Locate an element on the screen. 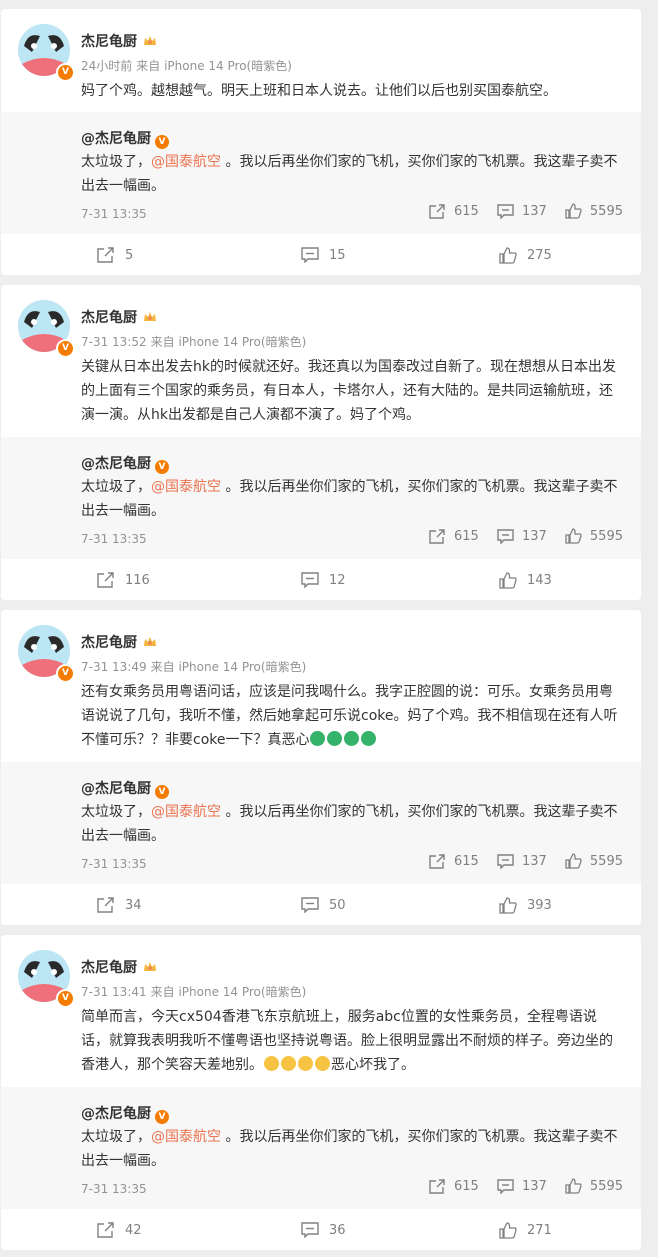  post-meta: 24小时前 来自 iPhone 14 Pro(暗紫色) is located at coordinates (186, 65).